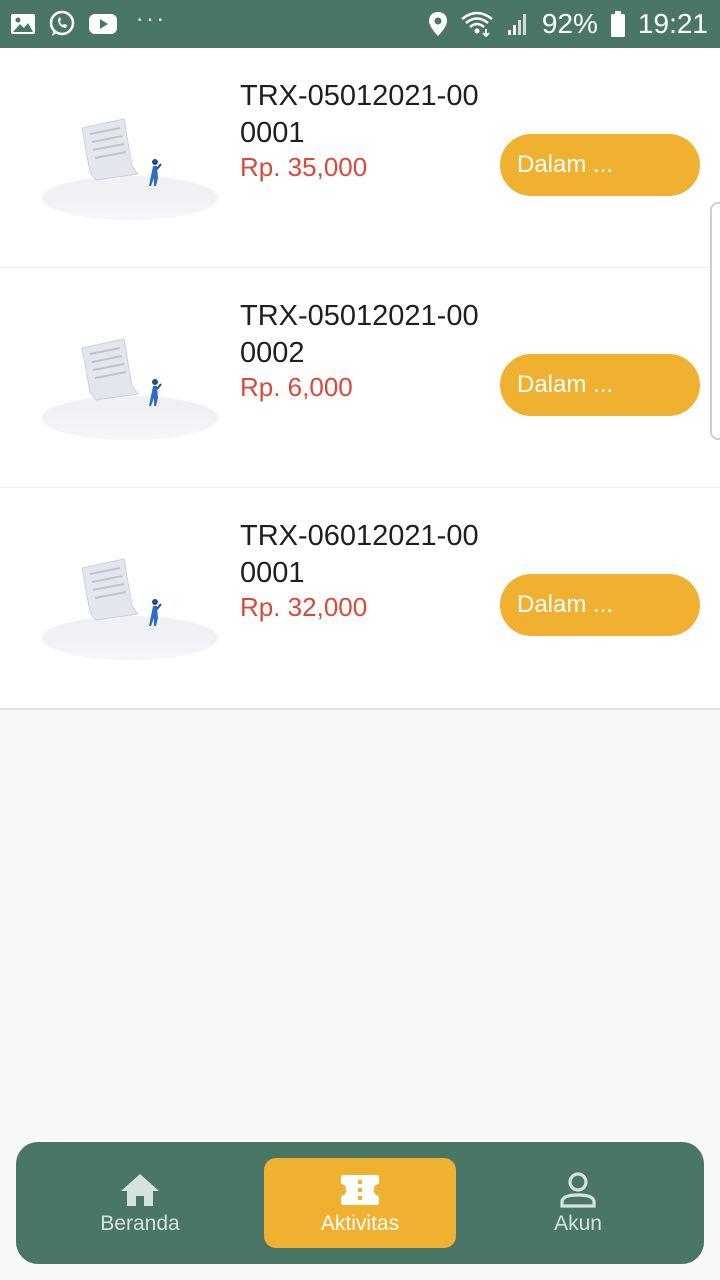  Describe the element at coordinates (103, 24) in the screenshot. I see `youtube-icon` at that location.